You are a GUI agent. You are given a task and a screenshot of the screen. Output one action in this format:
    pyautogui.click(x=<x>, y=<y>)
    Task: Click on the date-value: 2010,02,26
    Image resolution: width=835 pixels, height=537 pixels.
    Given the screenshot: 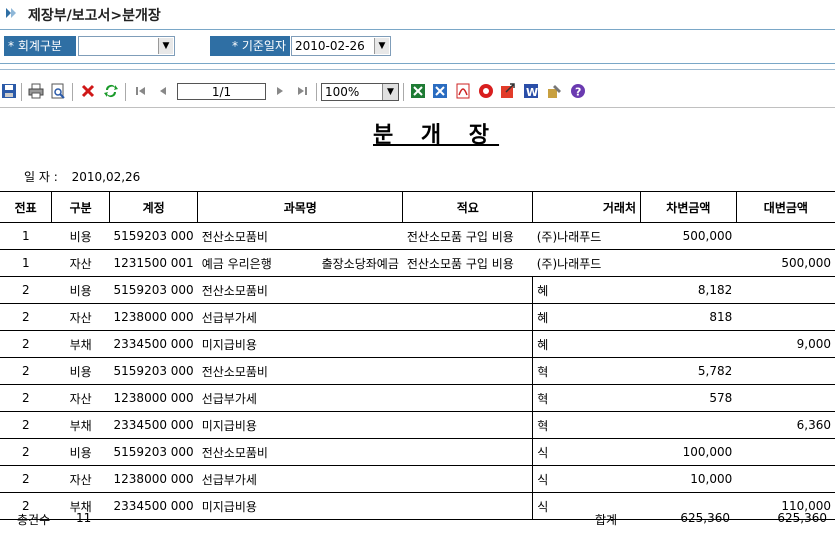 What is the action you would take?
    pyautogui.click(x=106, y=177)
    